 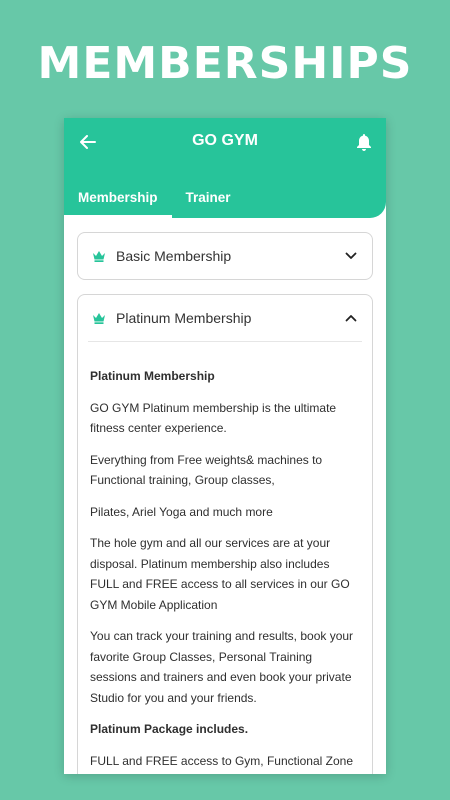 What do you see at coordinates (169, 729) in the screenshot?
I see `package-heading: Platinum Package includes.` at bounding box center [169, 729].